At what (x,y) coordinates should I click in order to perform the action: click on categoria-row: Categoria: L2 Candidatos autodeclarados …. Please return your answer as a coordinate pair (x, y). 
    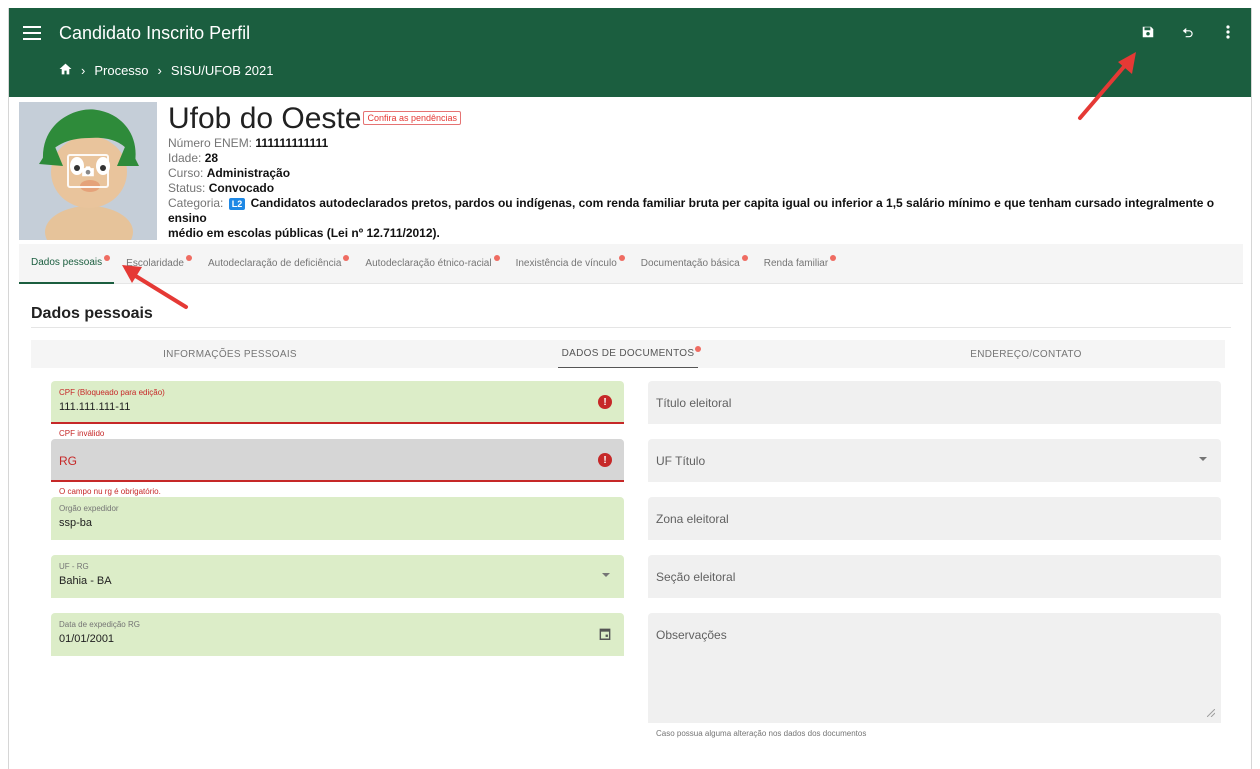
    Looking at the image, I should click on (705, 211).